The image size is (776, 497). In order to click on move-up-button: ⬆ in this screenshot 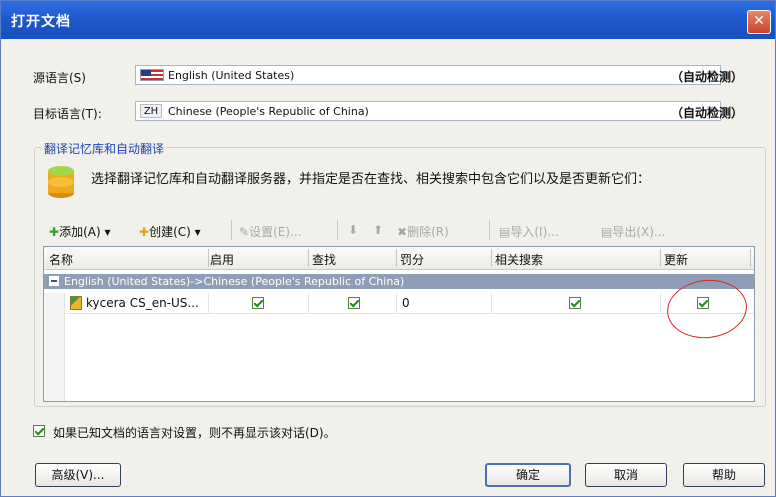, I will do `click(378, 230)`.